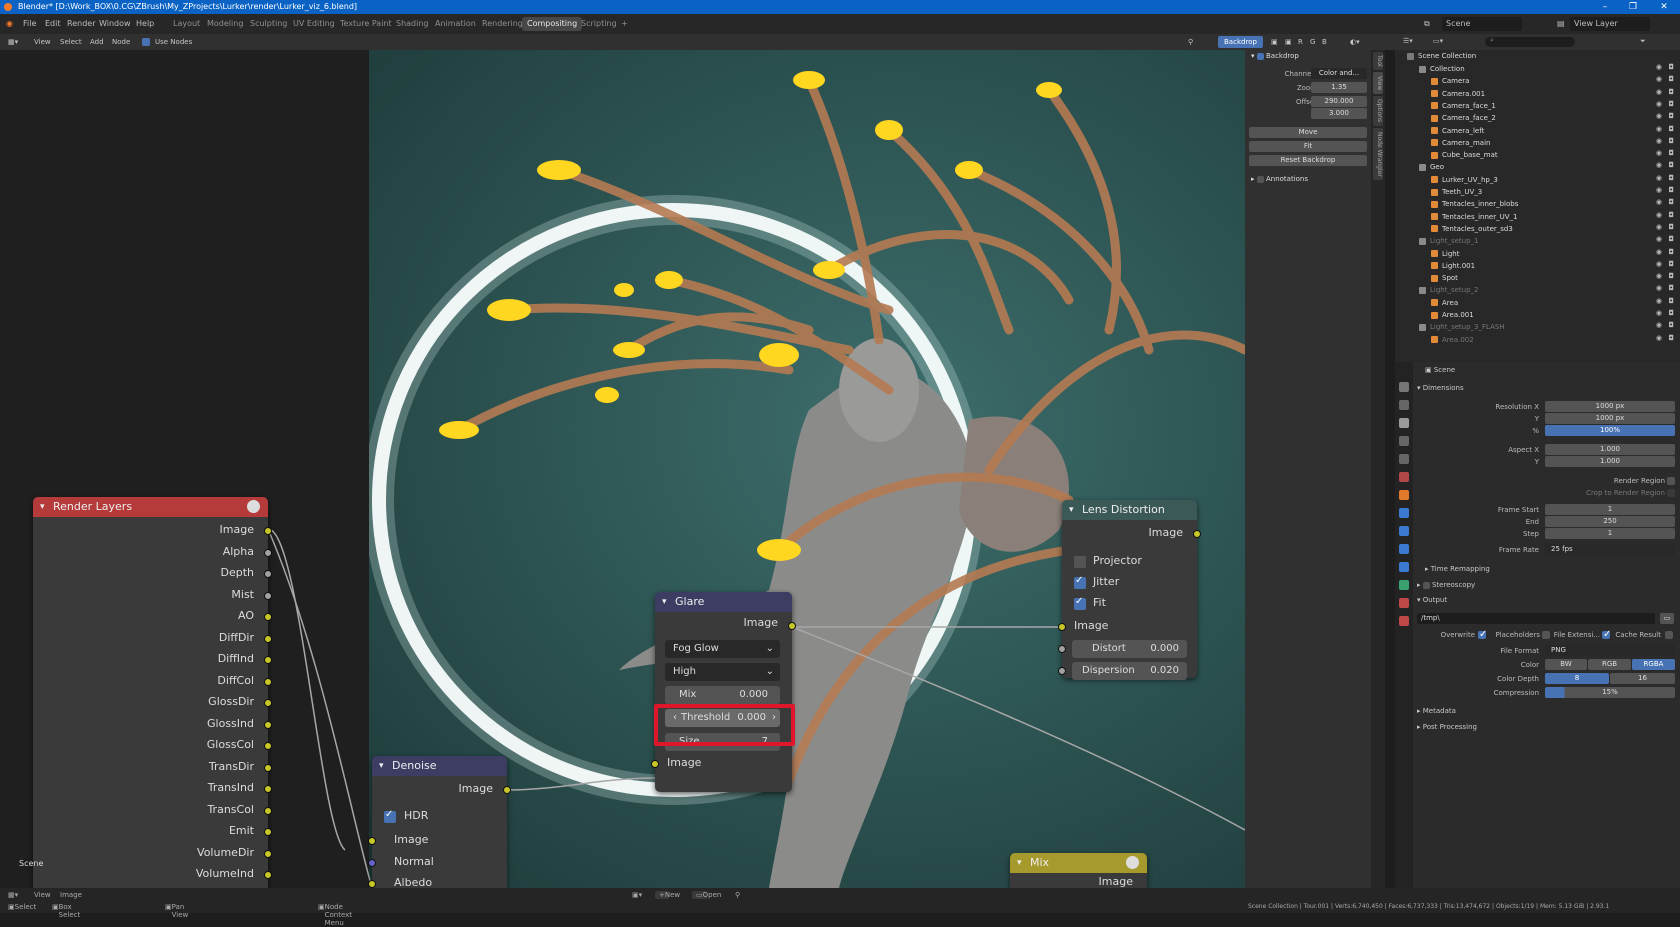 The width and height of the screenshot is (1680, 927). I want to click on color-rgba-button: RGBA, so click(1653, 664).